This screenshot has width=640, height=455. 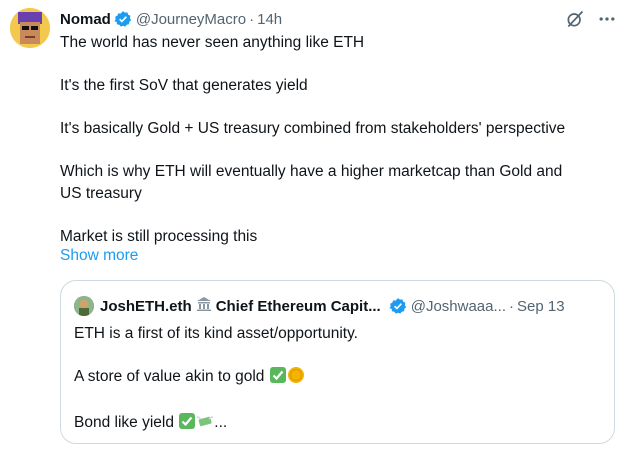 What do you see at coordinates (205, 424) in the screenshot?
I see `money-wings-icon` at bounding box center [205, 424].